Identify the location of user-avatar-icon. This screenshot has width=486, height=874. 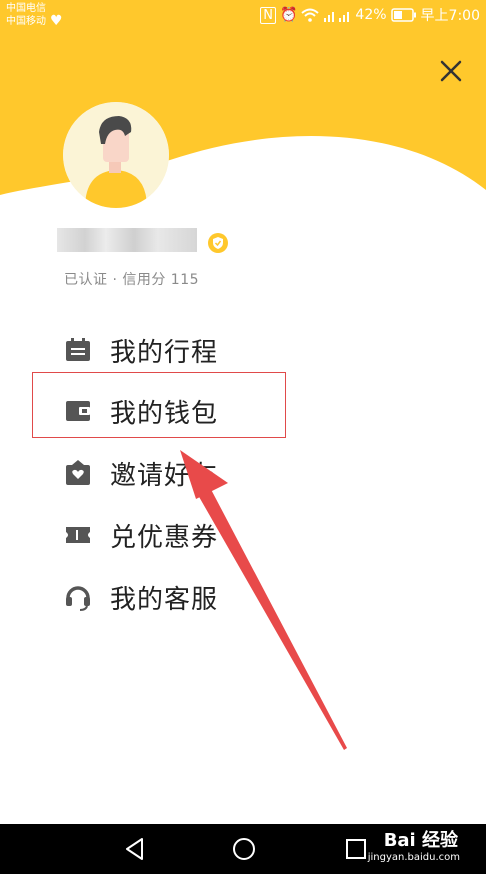
(116, 155).